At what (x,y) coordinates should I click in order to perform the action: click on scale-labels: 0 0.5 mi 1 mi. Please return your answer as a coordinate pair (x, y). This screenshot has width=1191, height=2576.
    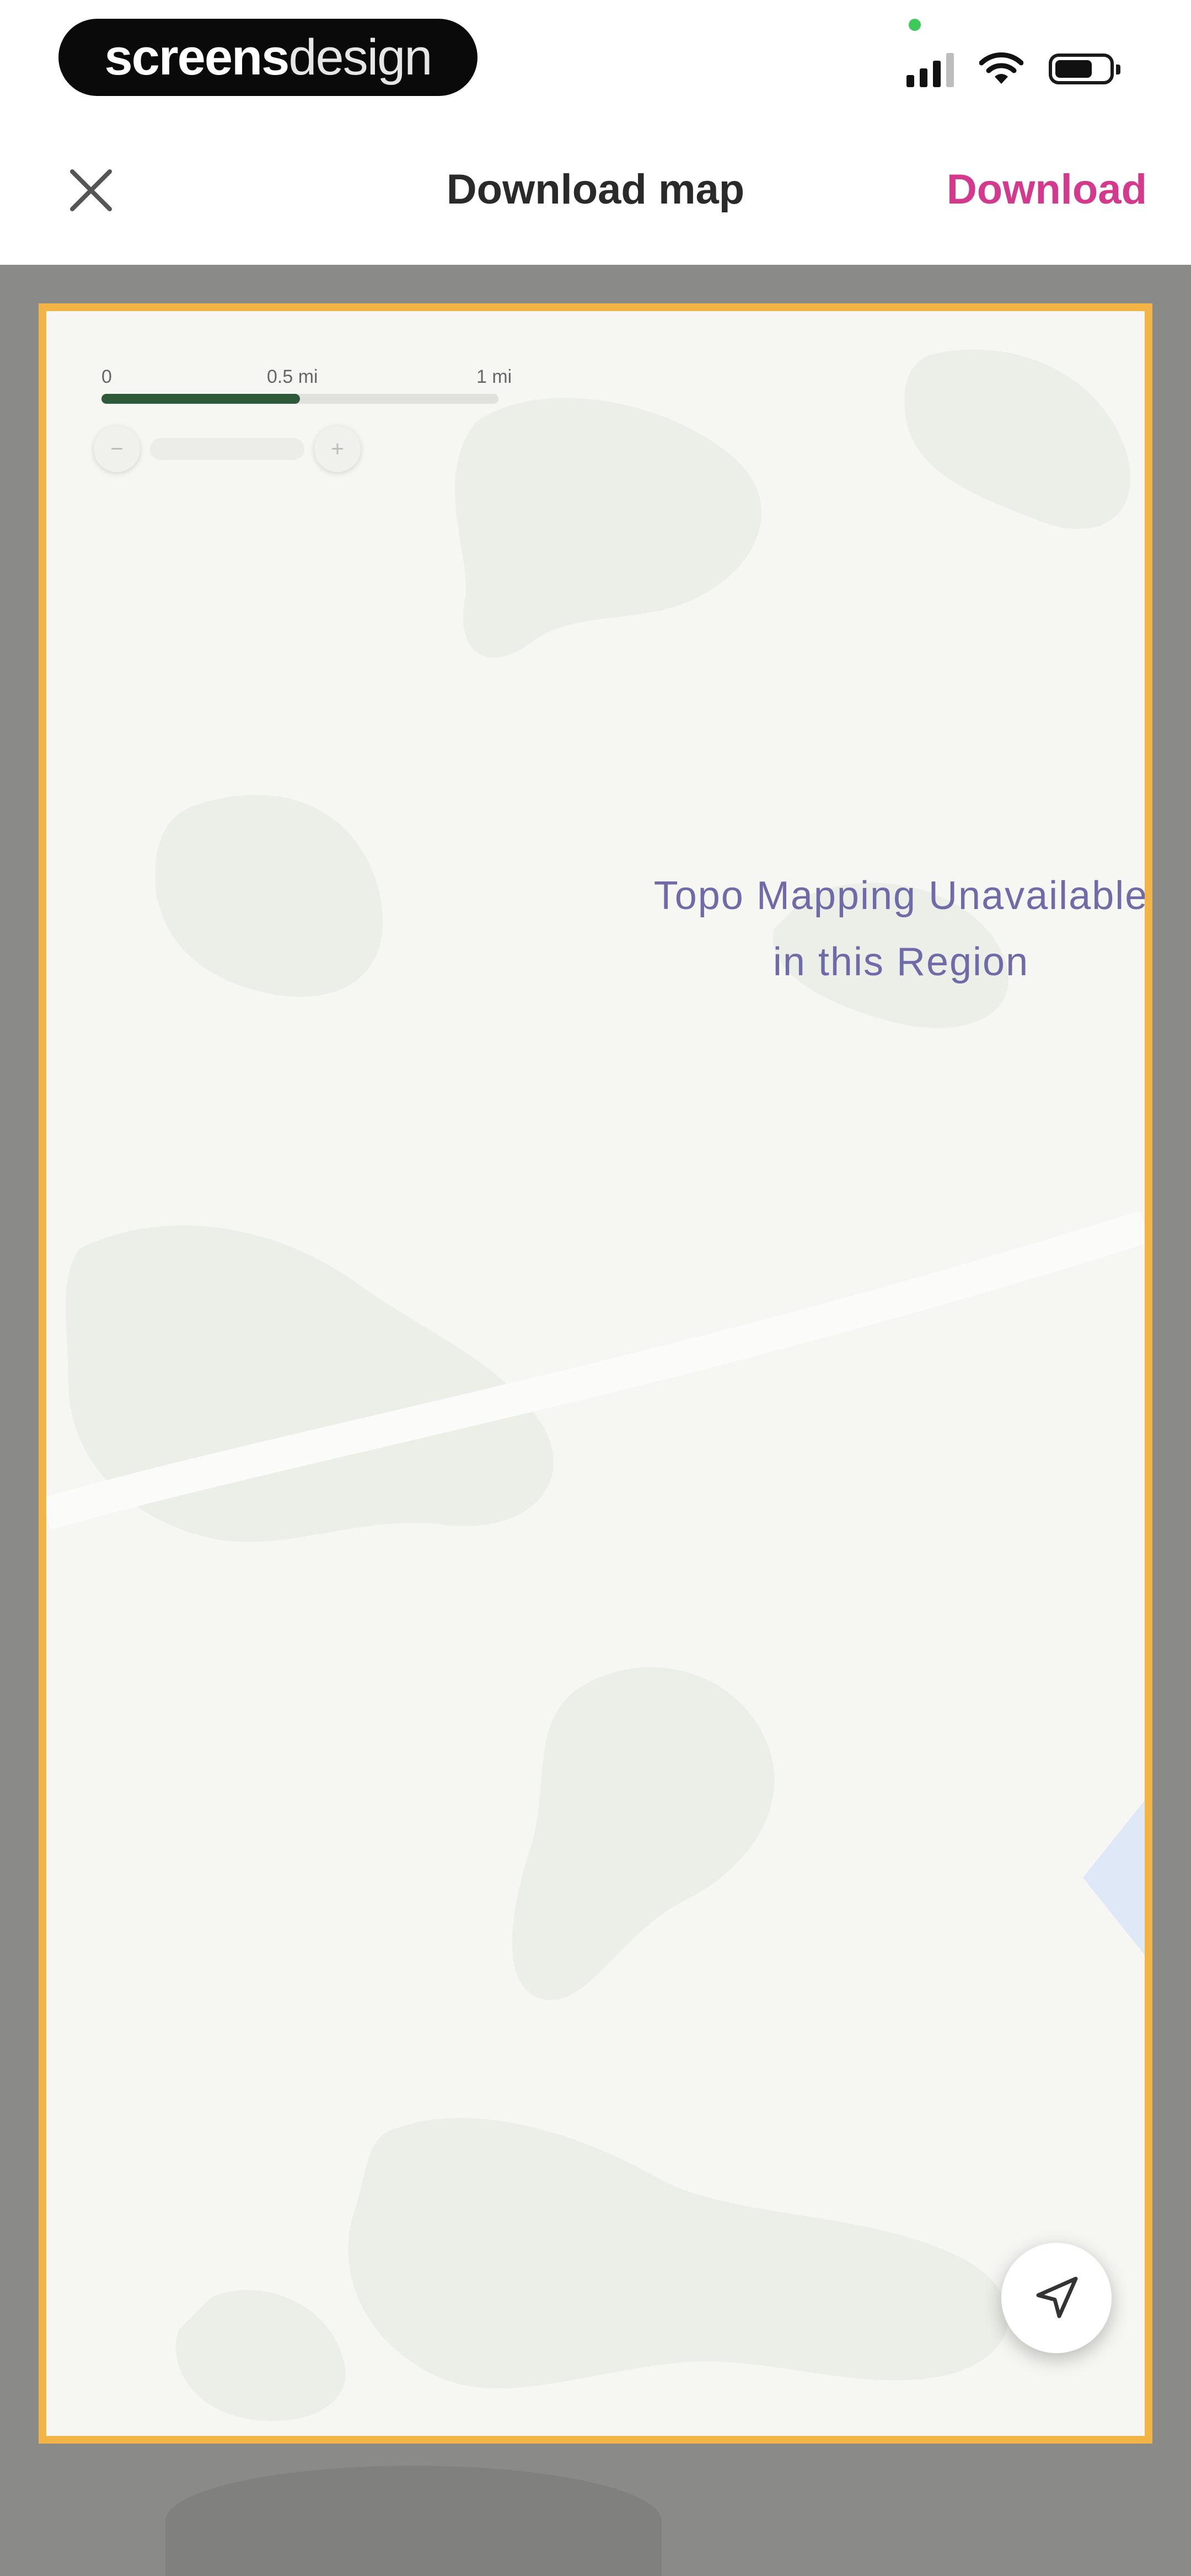
    Looking at the image, I should click on (311, 377).